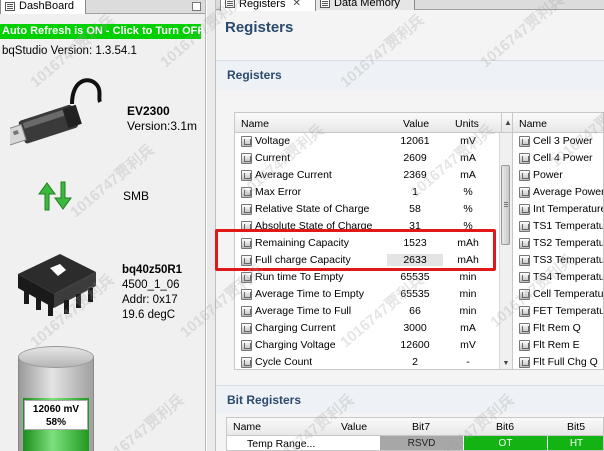 The image size is (604, 451). I want to click on register-name: Absolute State of Charge, so click(314, 226).